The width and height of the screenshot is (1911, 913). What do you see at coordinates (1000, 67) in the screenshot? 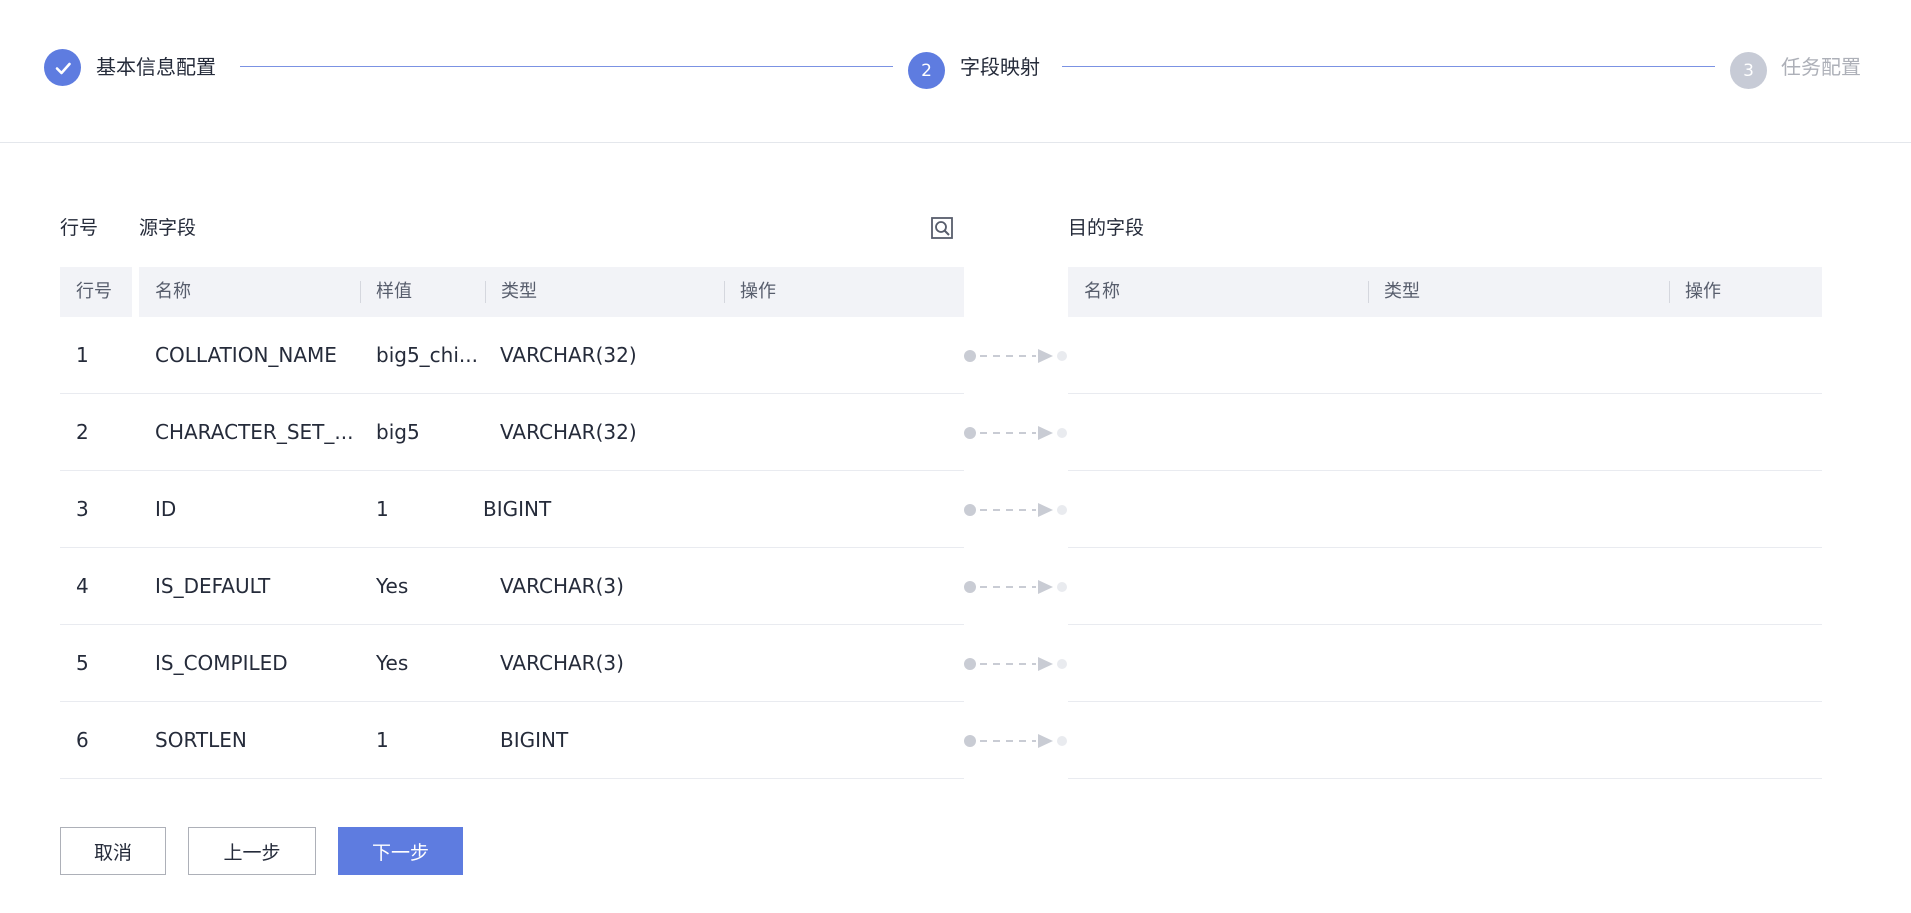
I see `step-2-label: 字段映射` at bounding box center [1000, 67].